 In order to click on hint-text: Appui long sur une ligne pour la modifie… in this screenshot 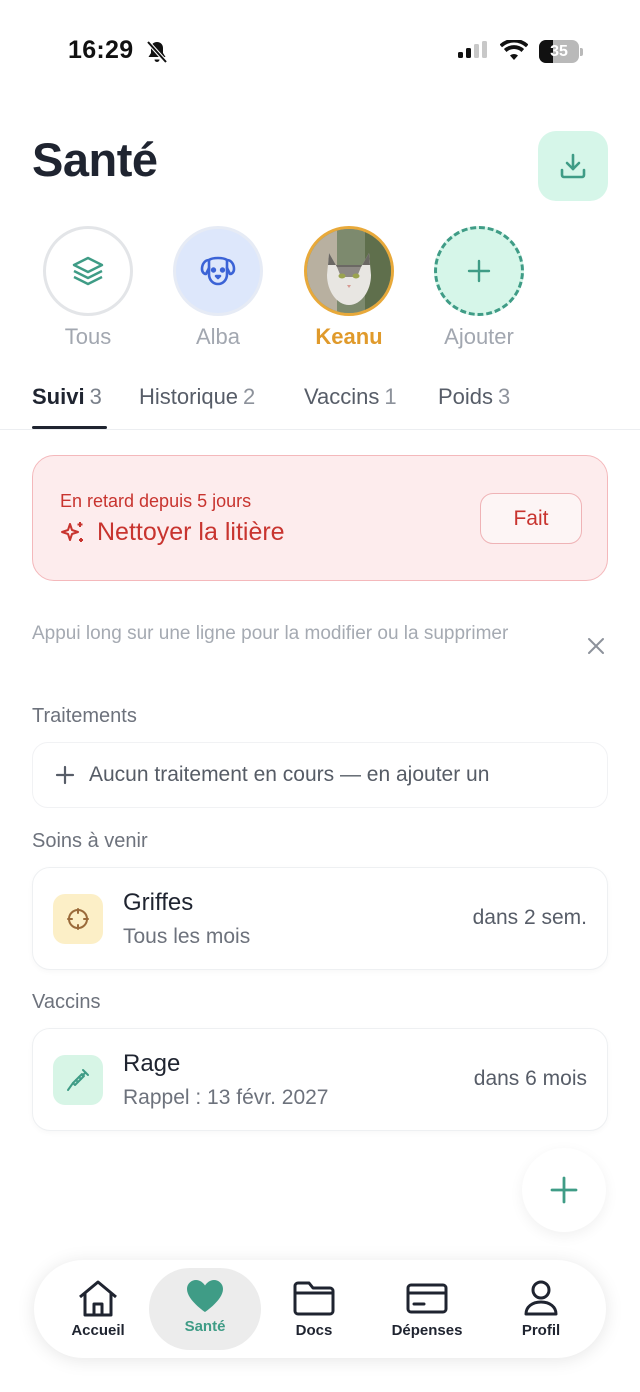, I will do `click(270, 633)`.